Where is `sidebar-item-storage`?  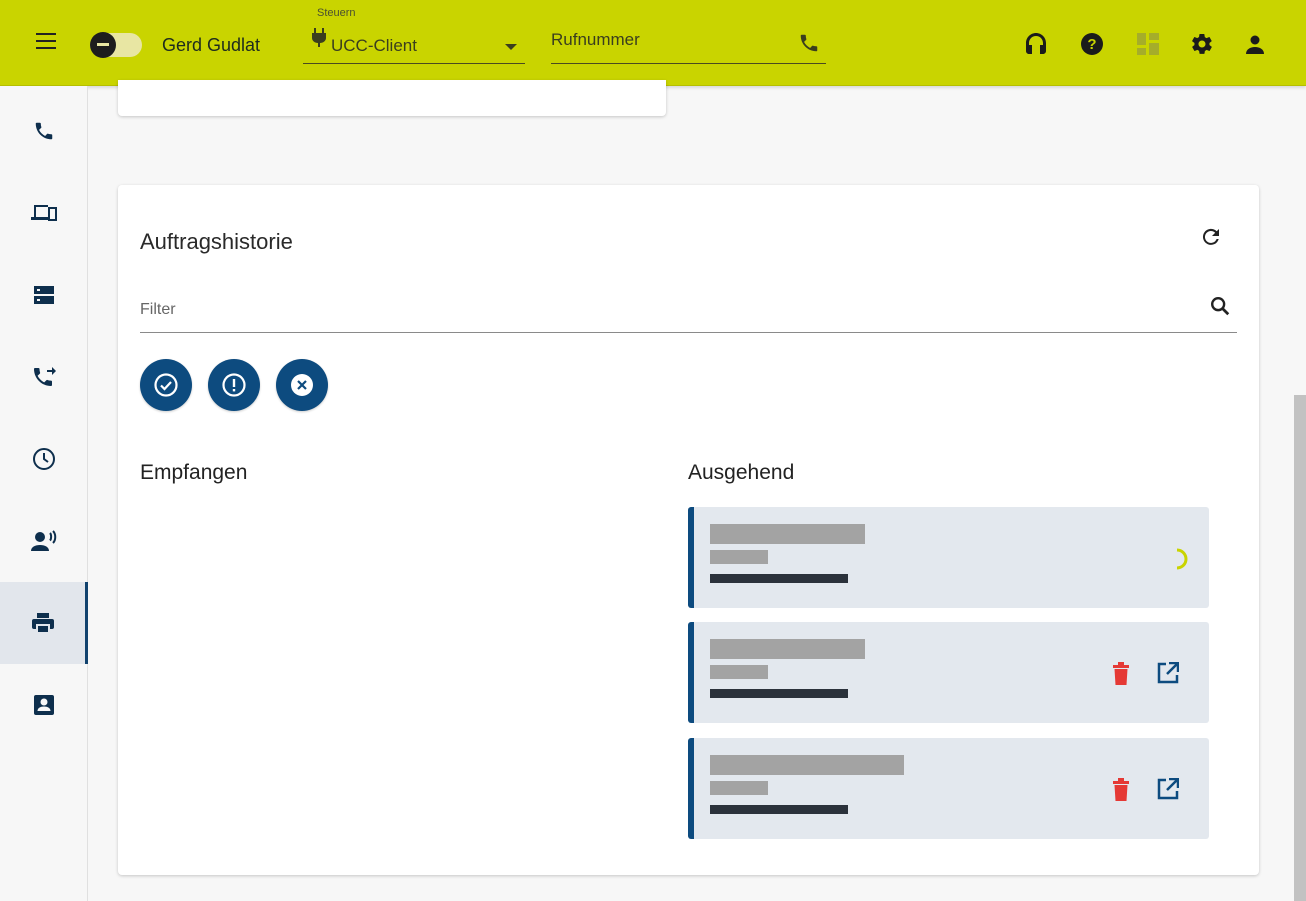
sidebar-item-storage is located at coordinates (44, 295).